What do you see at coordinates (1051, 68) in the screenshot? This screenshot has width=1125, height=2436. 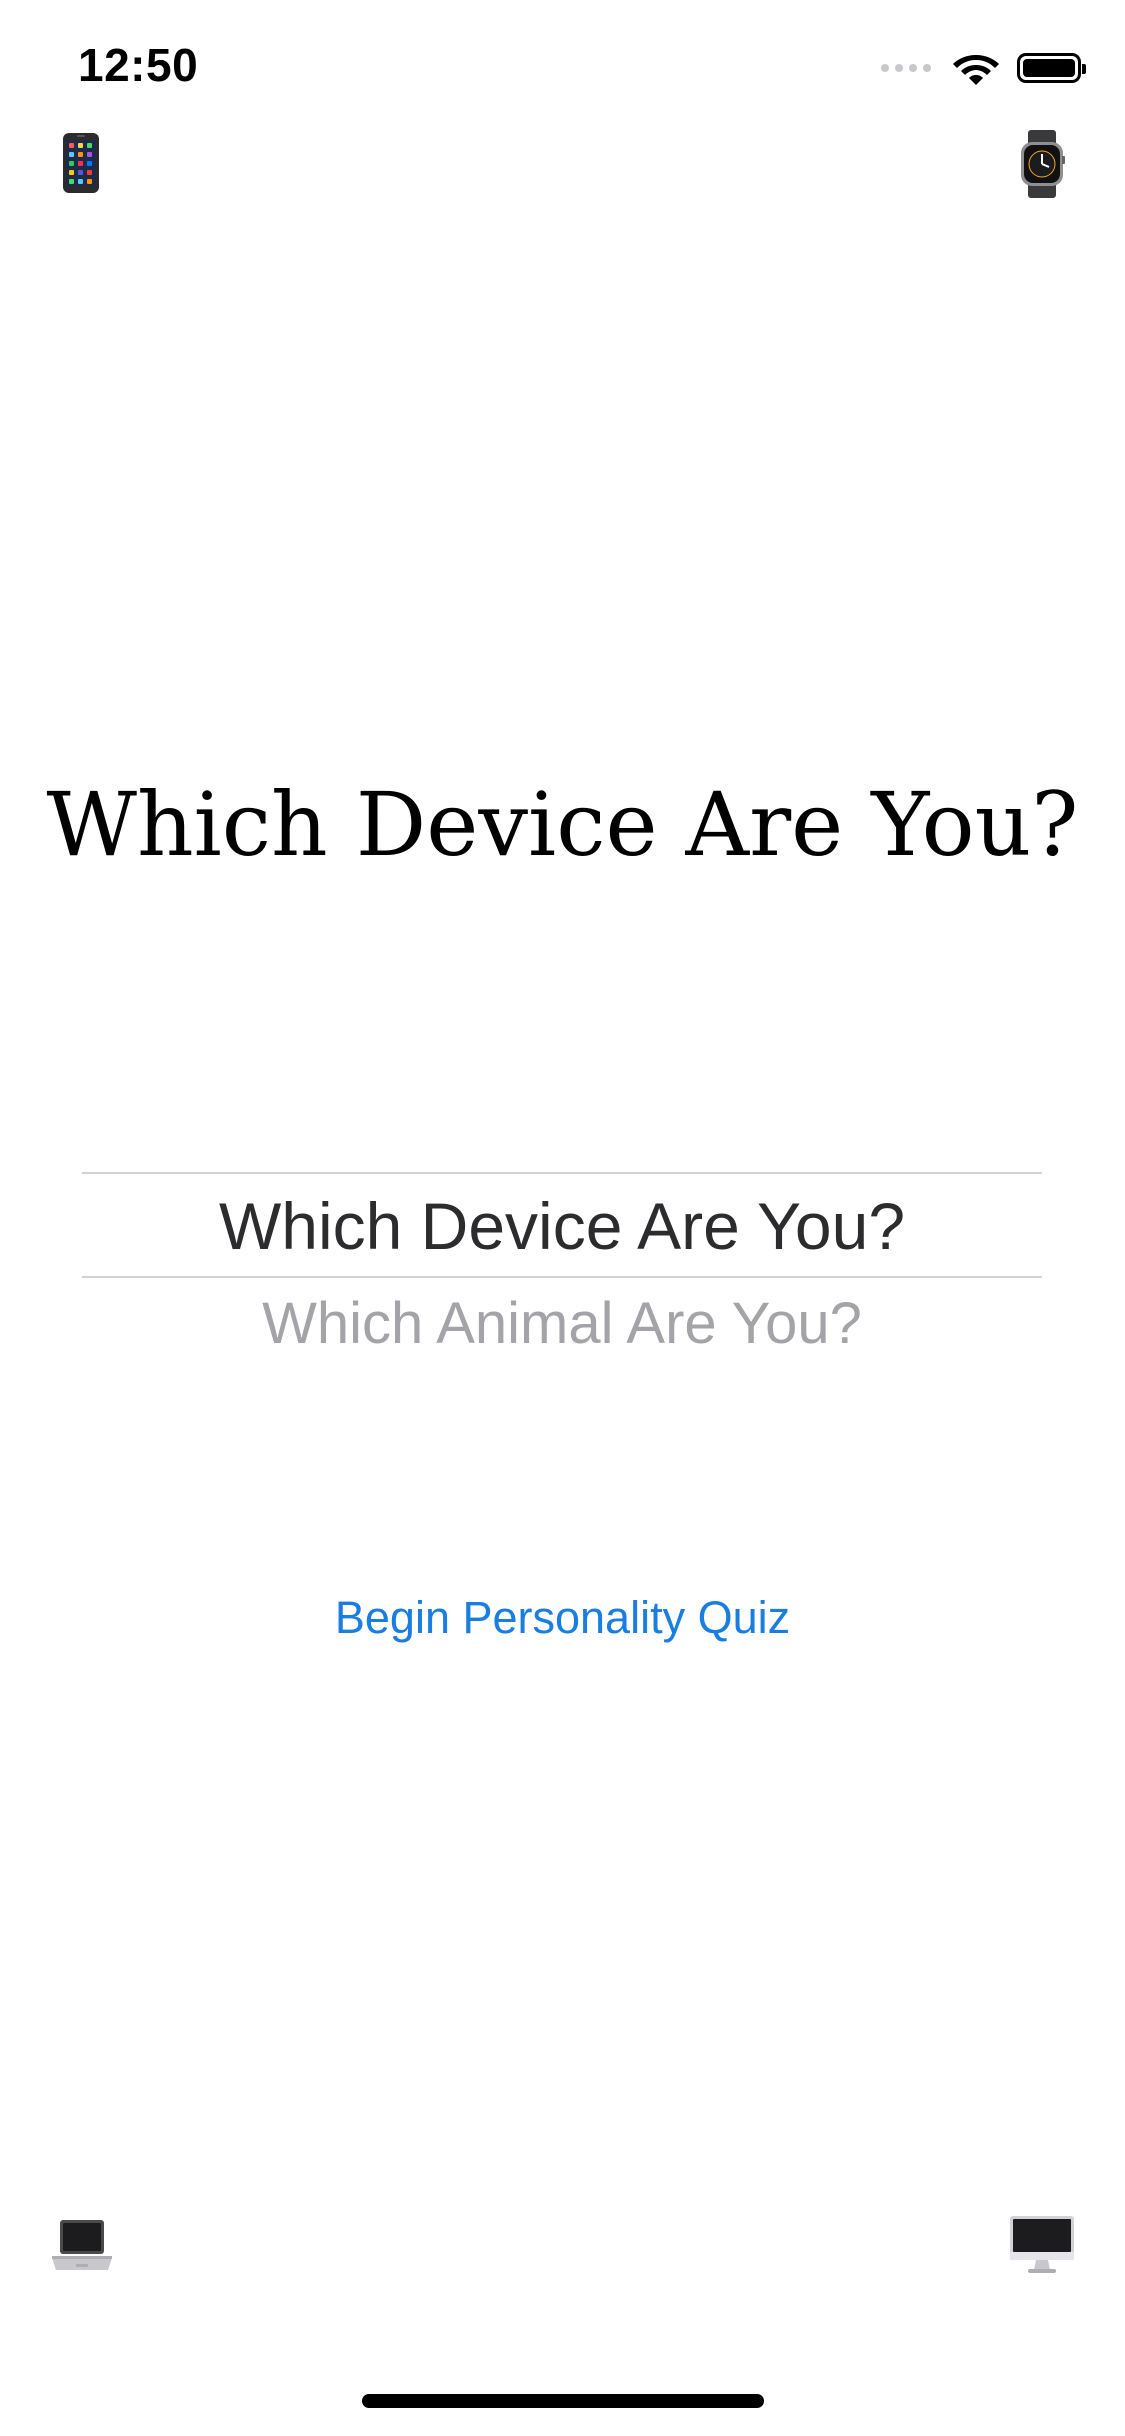 I see `battery-icon` at bounding box center [1051, 68].